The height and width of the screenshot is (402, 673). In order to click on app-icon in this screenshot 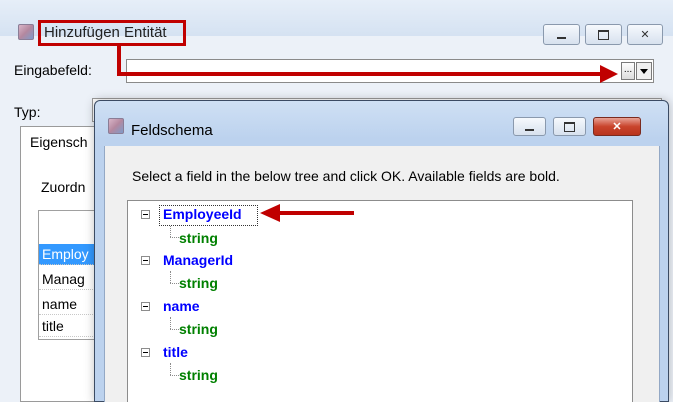, I will do `click(26, 32)`.